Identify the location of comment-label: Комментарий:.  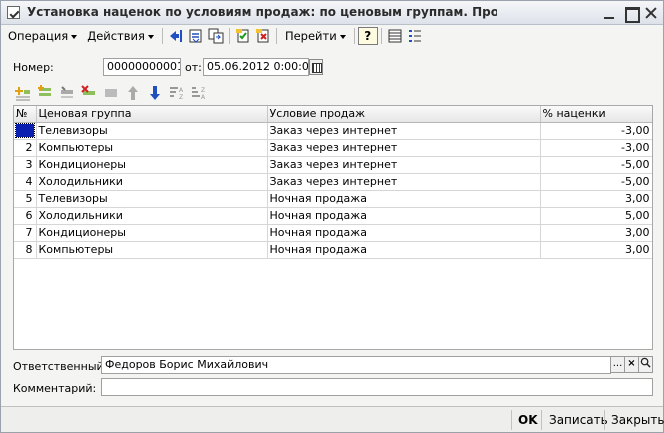
(55, 388).